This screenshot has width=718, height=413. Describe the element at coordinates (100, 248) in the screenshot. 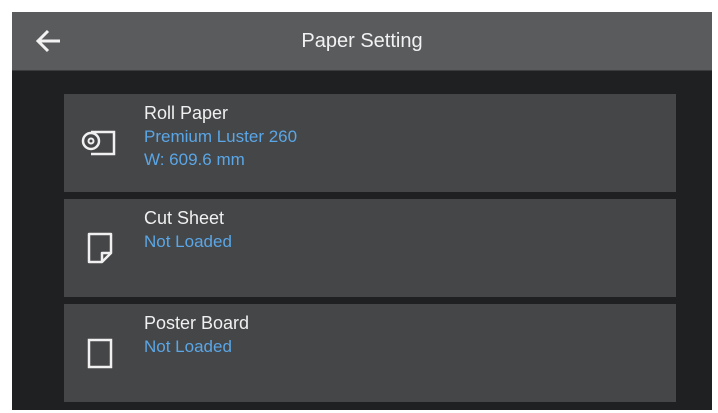

I see `cut-sheet-icon` at that location.